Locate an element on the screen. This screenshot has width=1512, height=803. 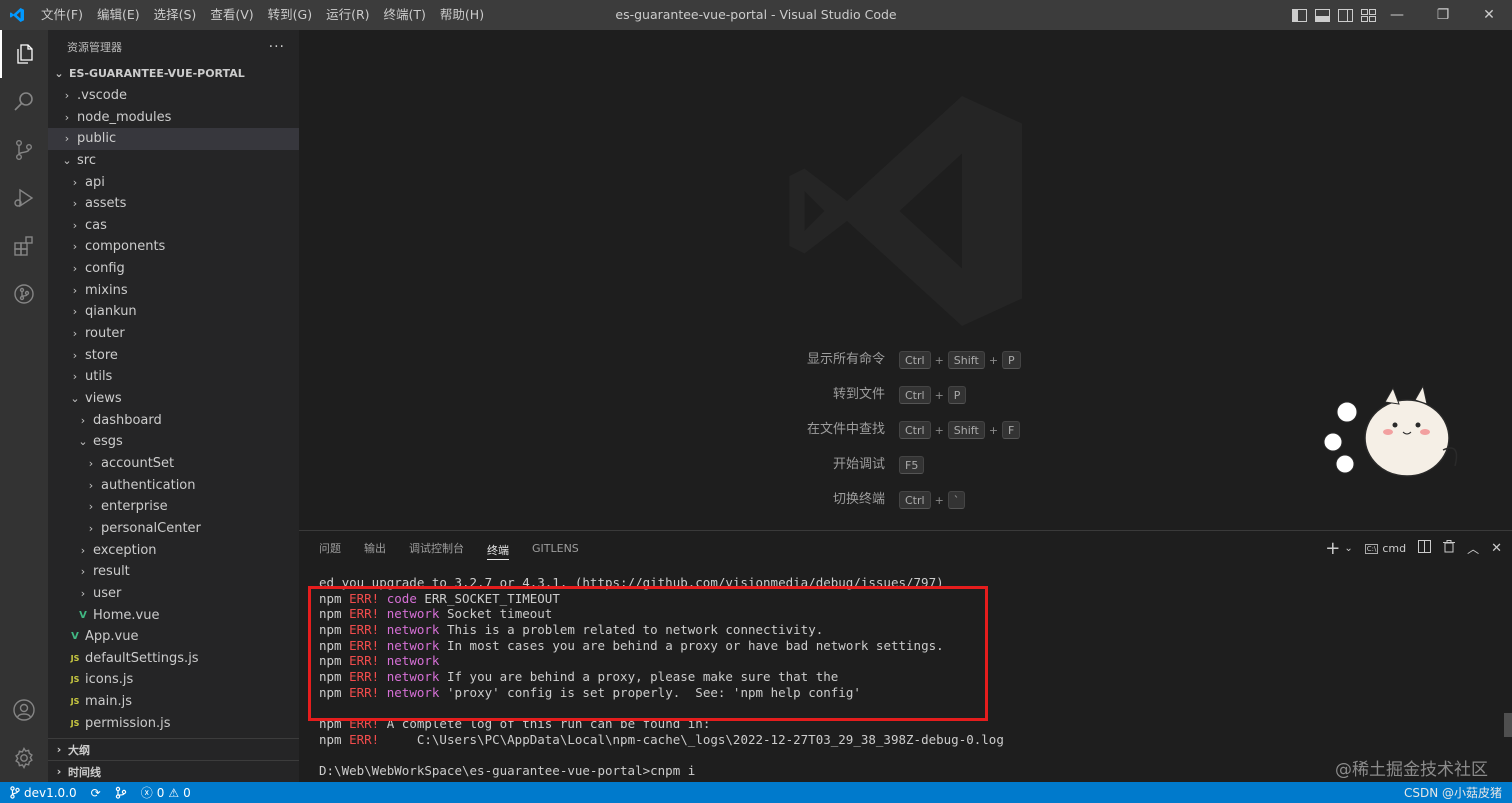
tree-folder: › personalCenter is located at coordinates (173, 529).